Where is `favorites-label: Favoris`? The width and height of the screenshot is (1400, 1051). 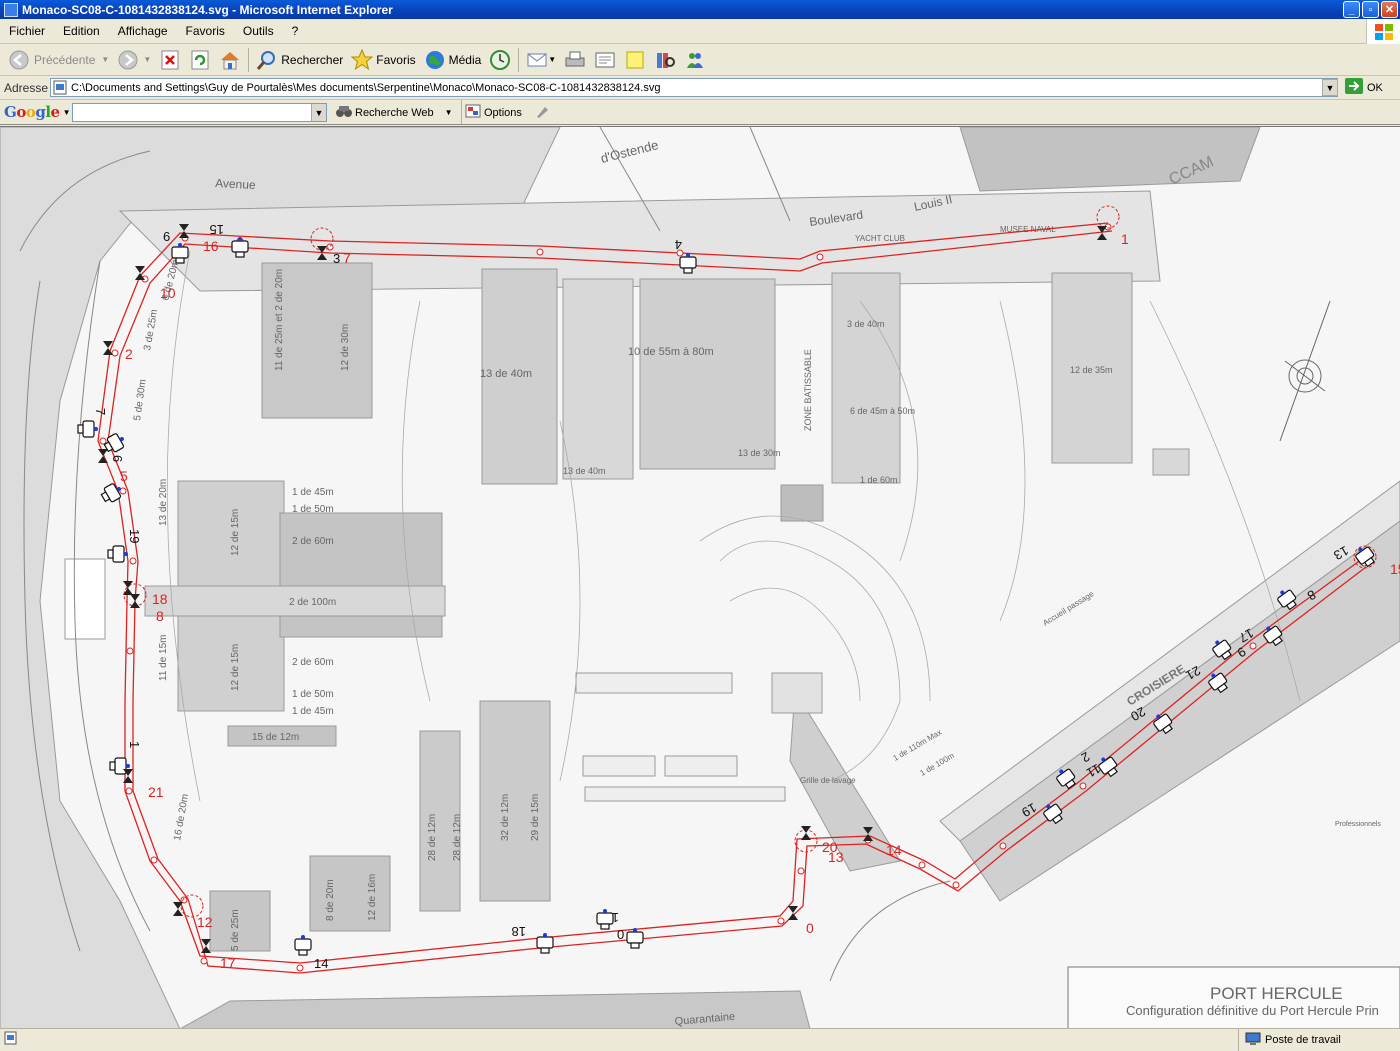 favorites-label: Favoris is located at coordinates (396, 59).